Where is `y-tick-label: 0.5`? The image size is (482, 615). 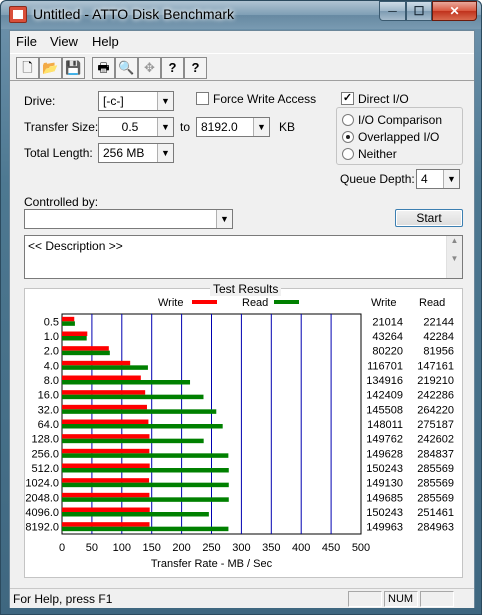 y-tick-label: 0.5 is located at coordinates (51, 322).